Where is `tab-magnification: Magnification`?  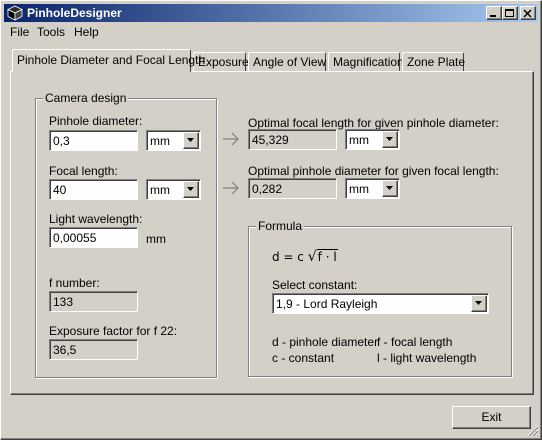
tab-magnification: Magnification is located at coordinates (366, 61).